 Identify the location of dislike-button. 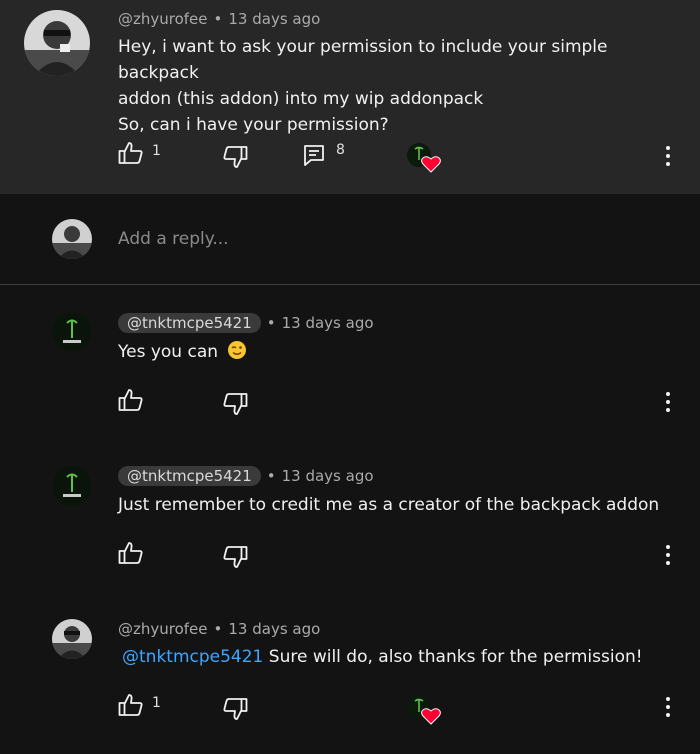
(235, 157).